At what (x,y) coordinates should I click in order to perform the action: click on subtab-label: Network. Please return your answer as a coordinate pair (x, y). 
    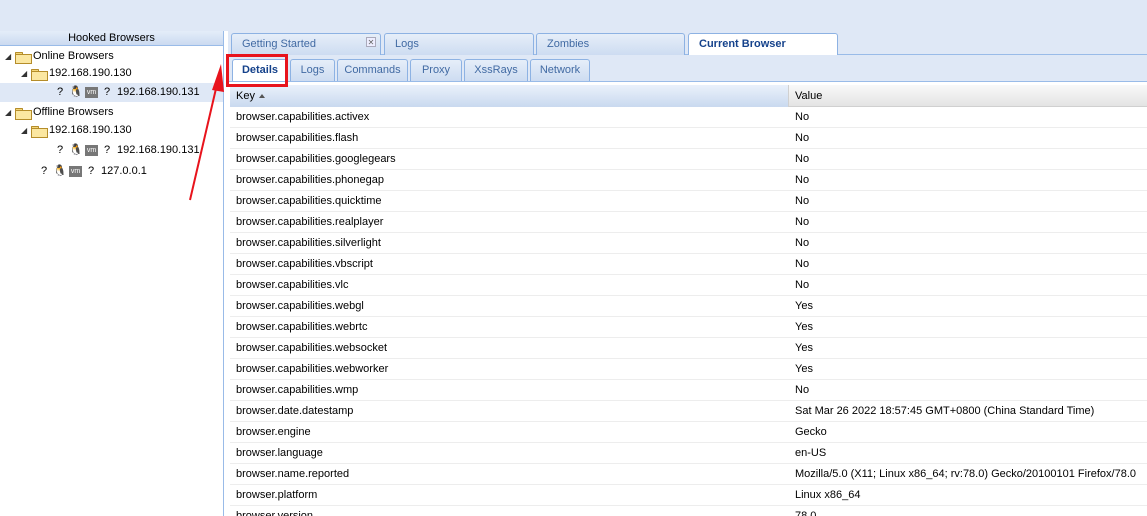
    Looking at the image, I should click on (560, 70).